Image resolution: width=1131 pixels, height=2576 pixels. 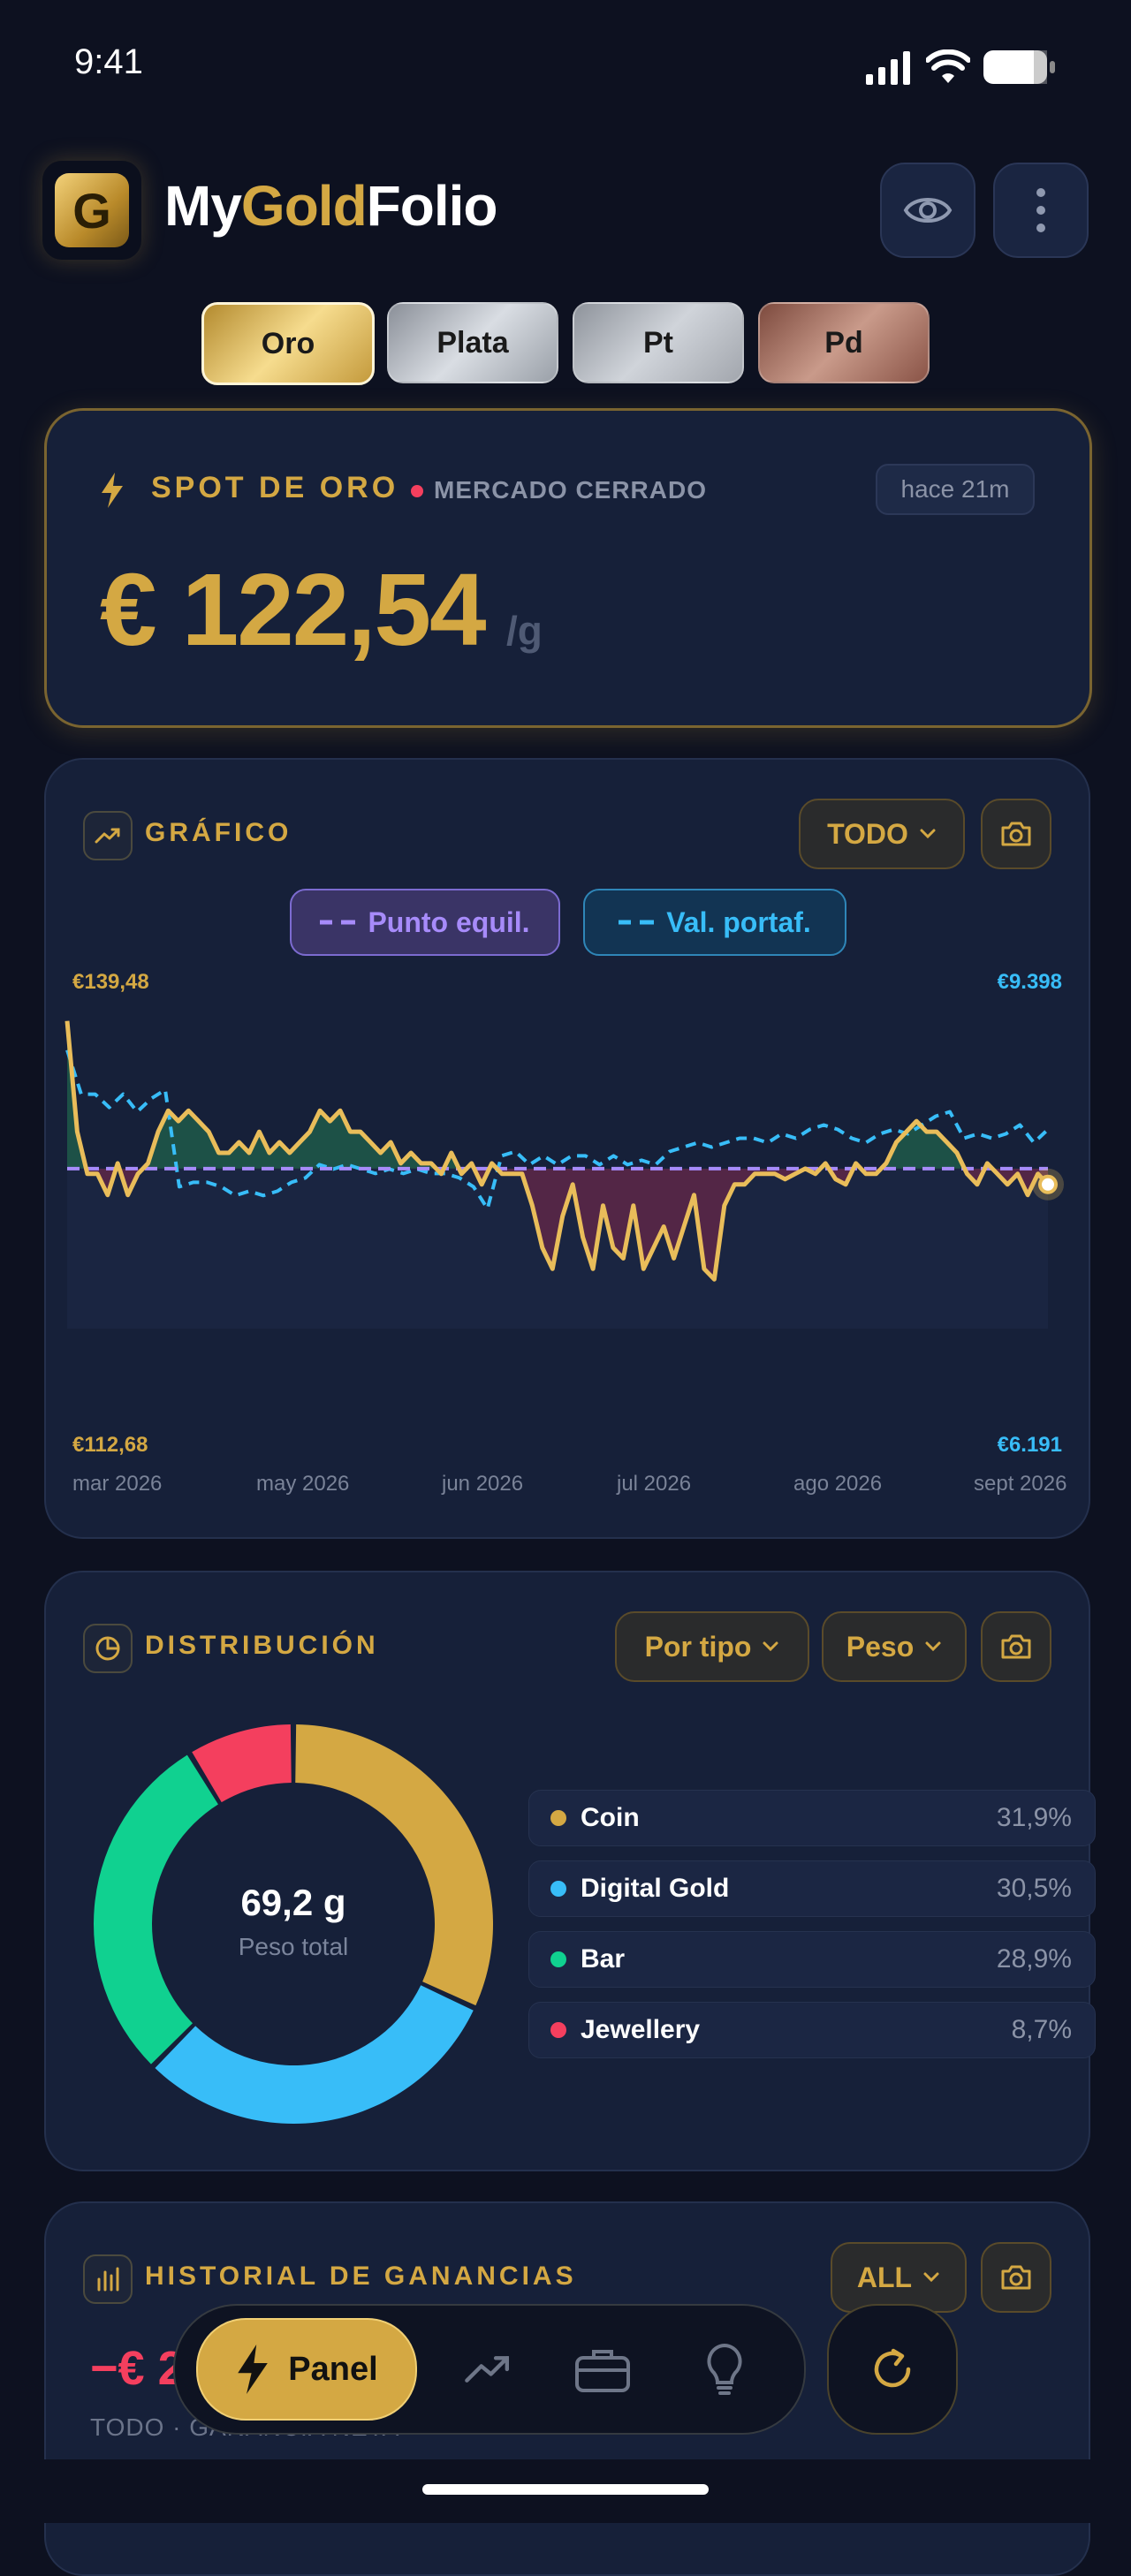 I want to click on wifi-icon, so click(x=948, y=69).